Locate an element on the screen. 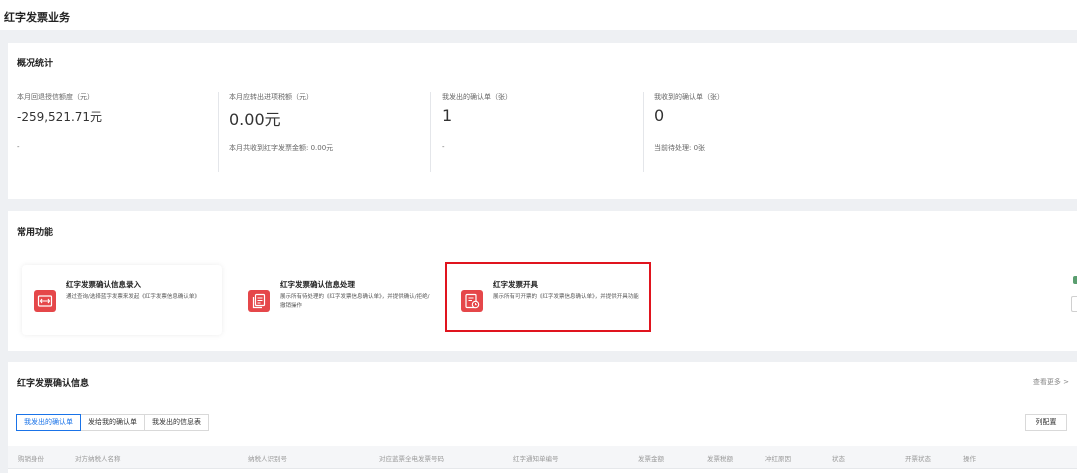 The image size is (1077, 473). column-header: 冲红原因 is located at coordinates (778, 459).